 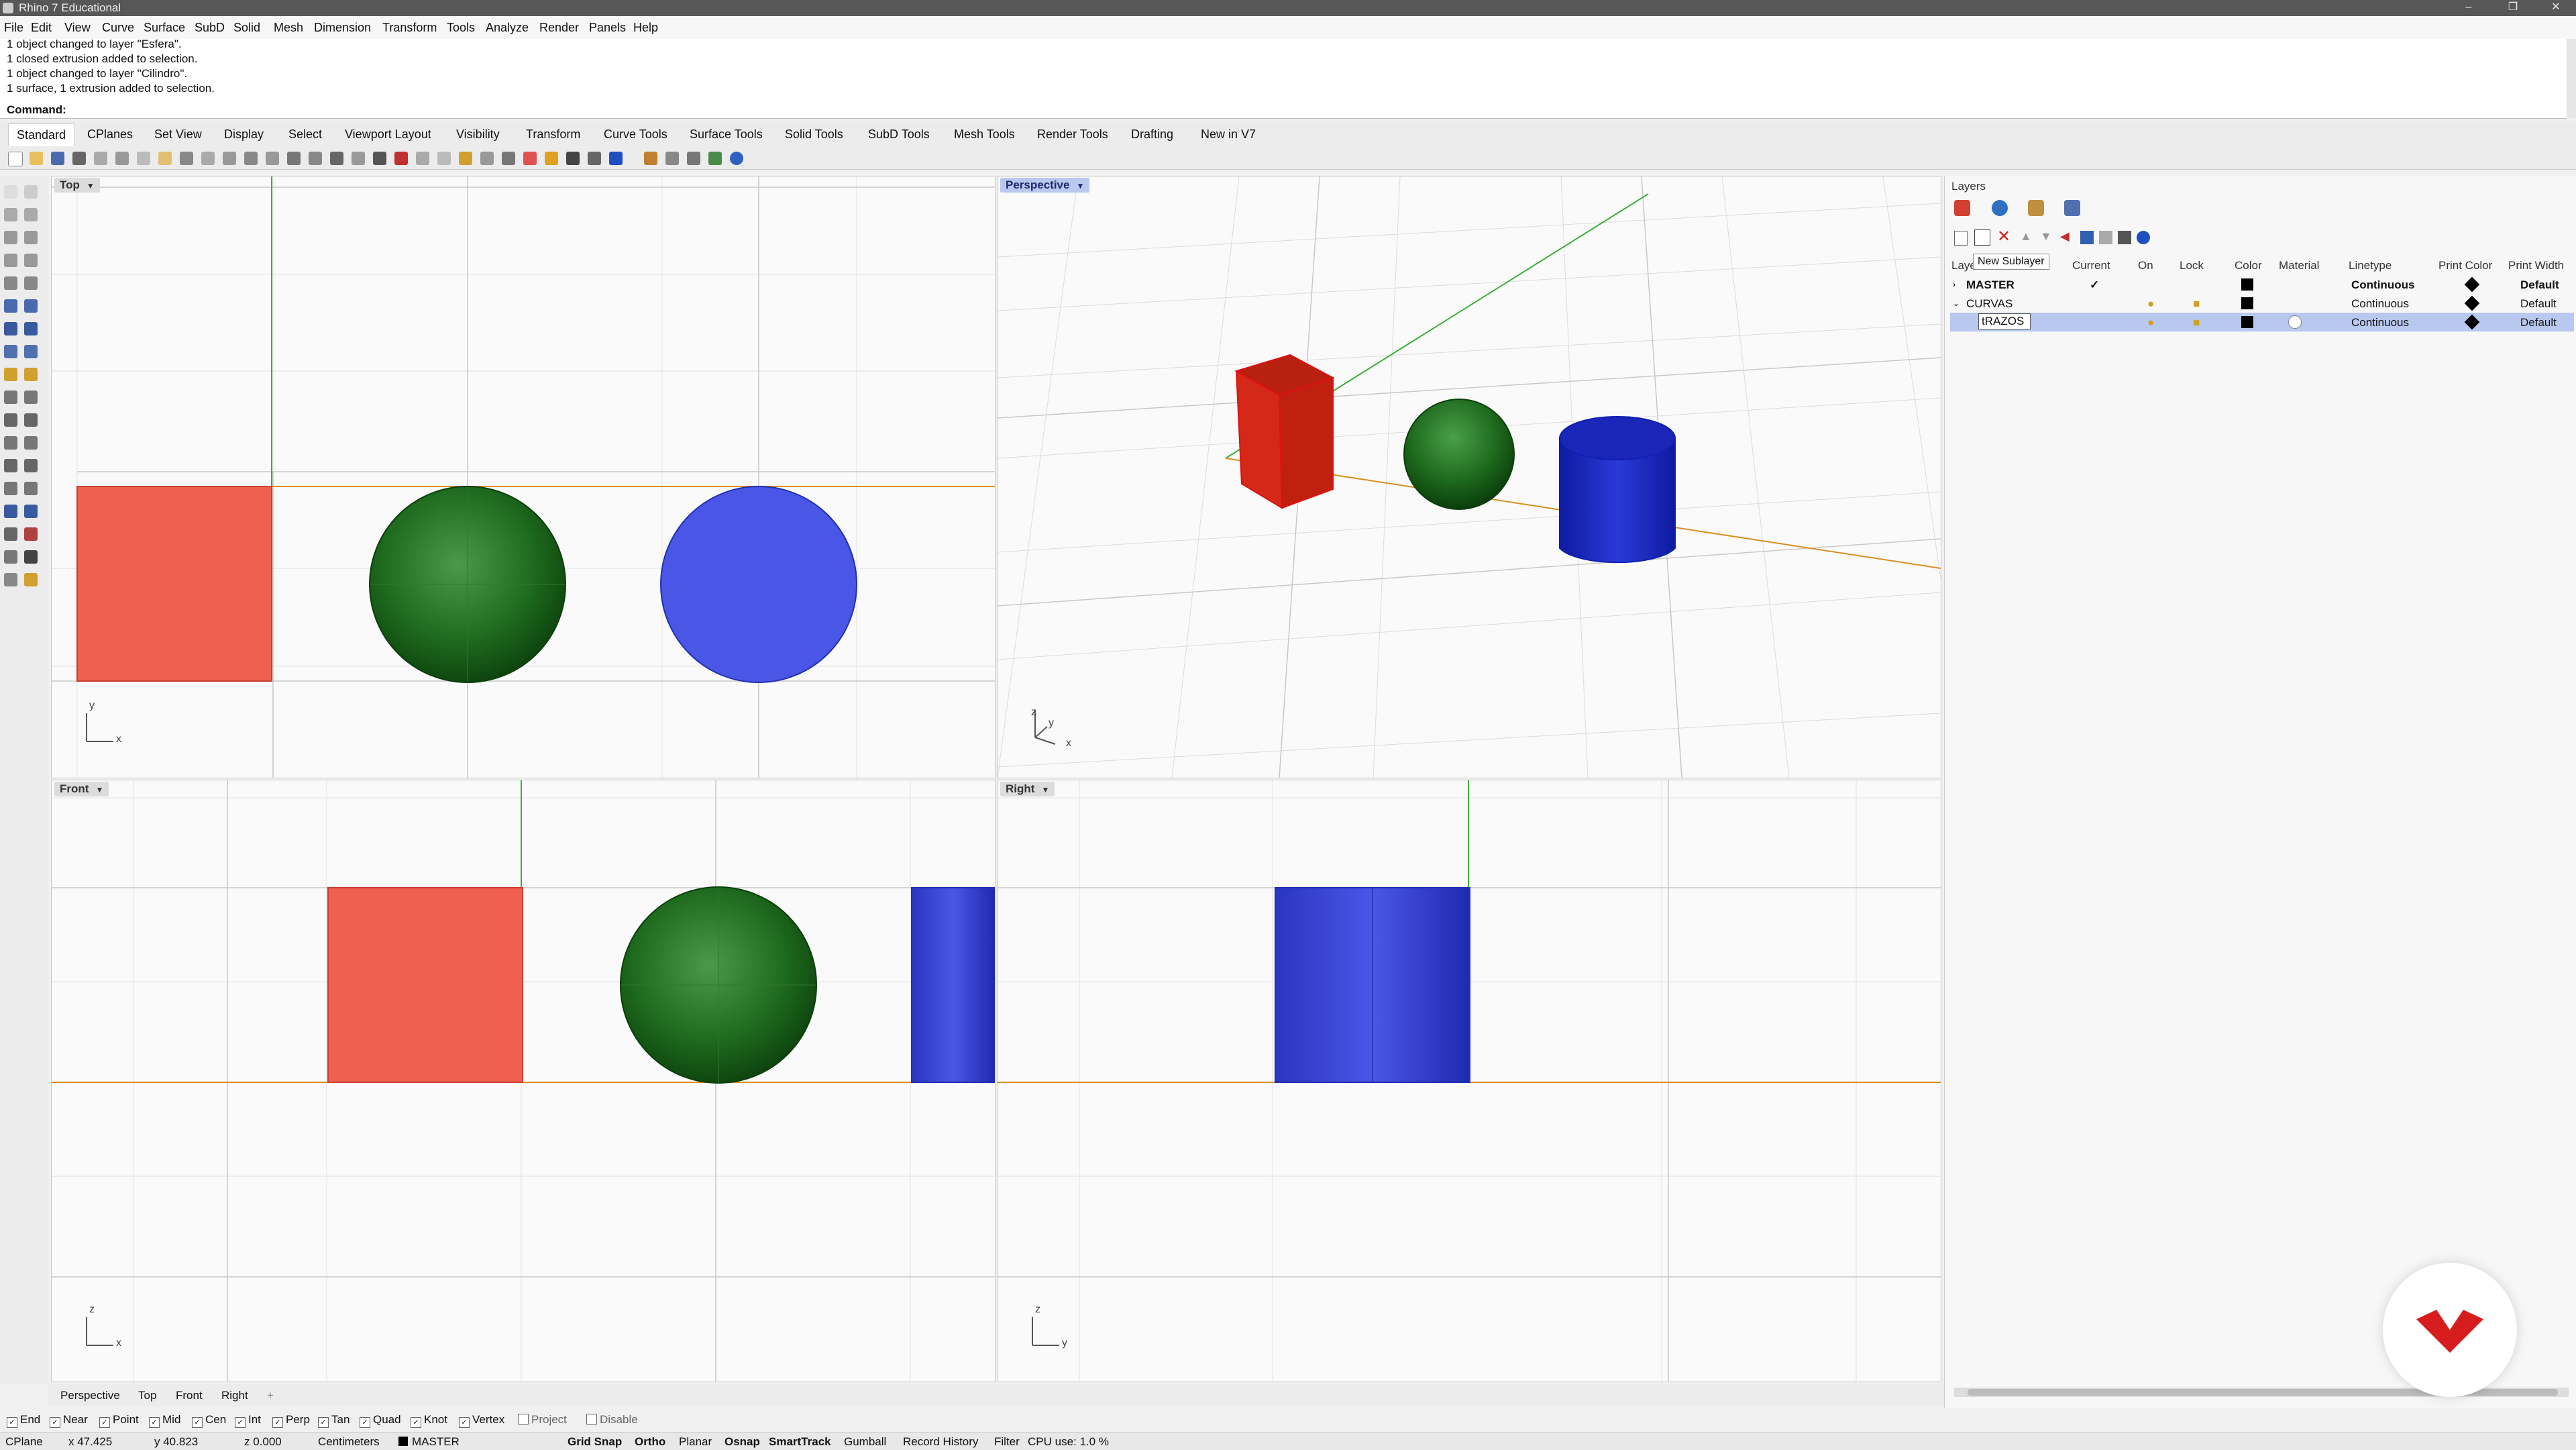 What do you see at coordinates (551, 158) in the screenshot?
I see `properties-icon` at bounding box center [551, 158].